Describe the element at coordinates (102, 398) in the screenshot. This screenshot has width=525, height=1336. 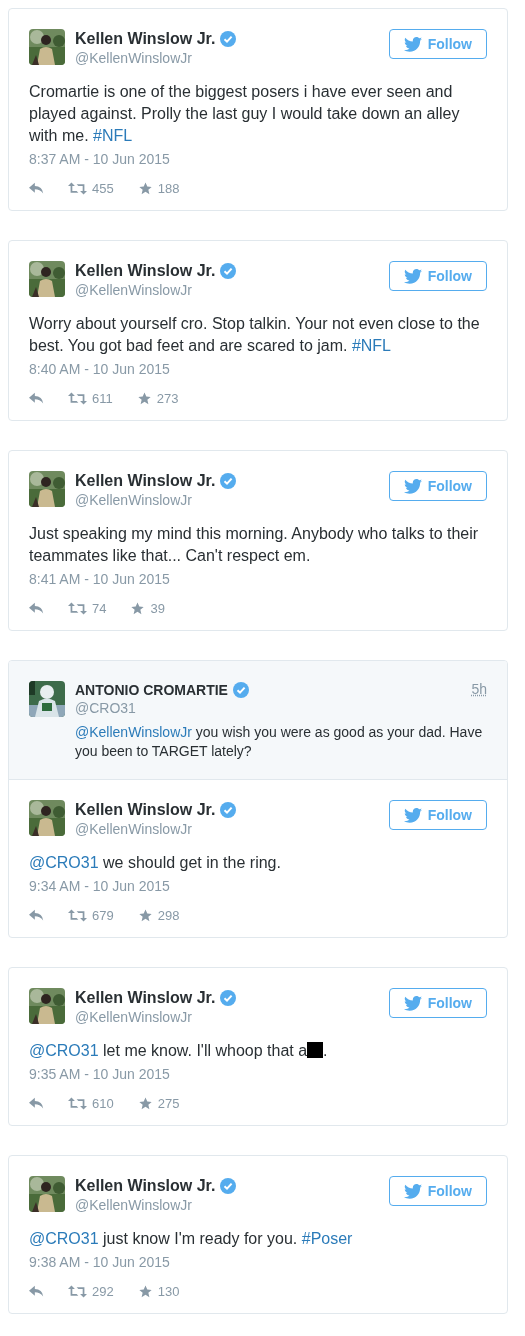
I see `retweet-count: 611` at that location.